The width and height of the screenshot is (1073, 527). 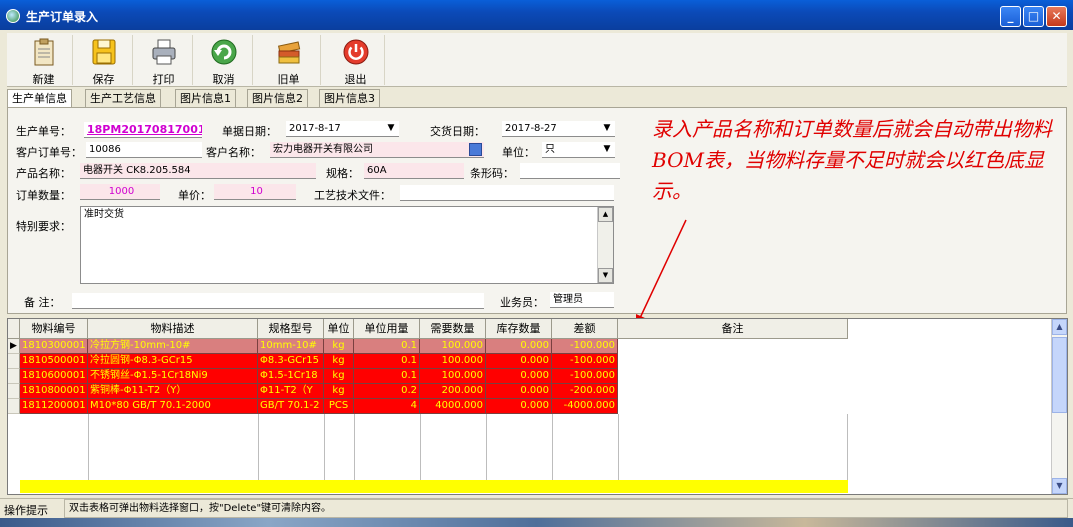 What do you see at coordinates (39, 98) in the screenshot?
I see `tab-order-info: 生产单信息` at bounding box center [39, 98].